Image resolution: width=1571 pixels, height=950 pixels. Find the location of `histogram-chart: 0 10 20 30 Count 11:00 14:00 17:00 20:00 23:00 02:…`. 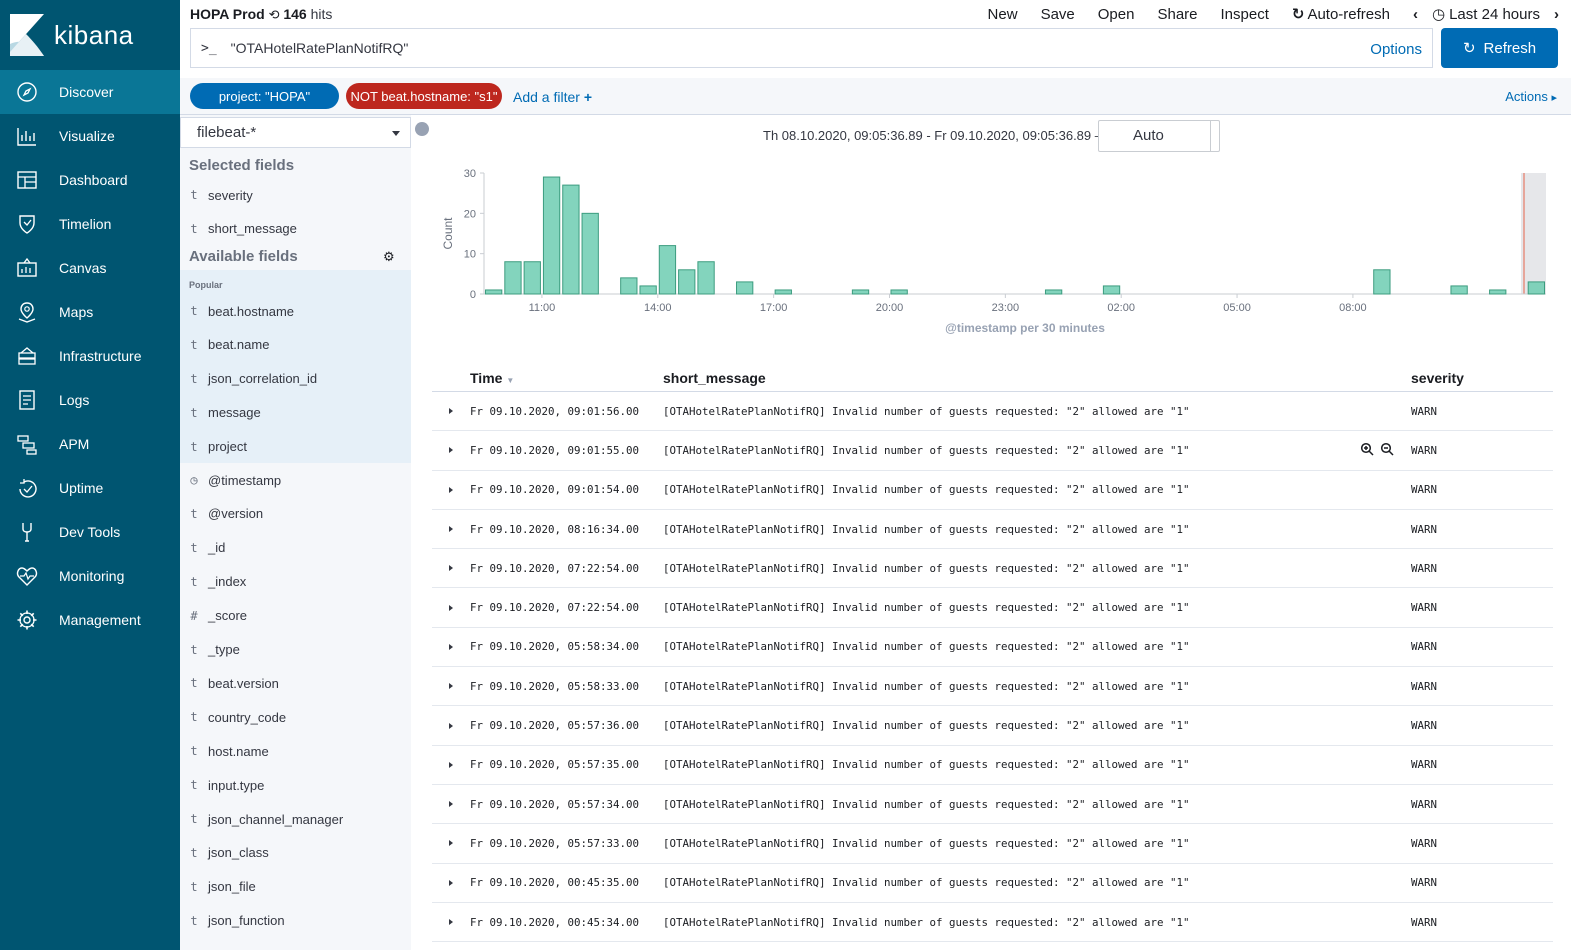

histogram-chart: 0 10 20 30 Count 11:00 14:00 17:00 20:00 23:00 02:… is located at coordinates (1001, 250).